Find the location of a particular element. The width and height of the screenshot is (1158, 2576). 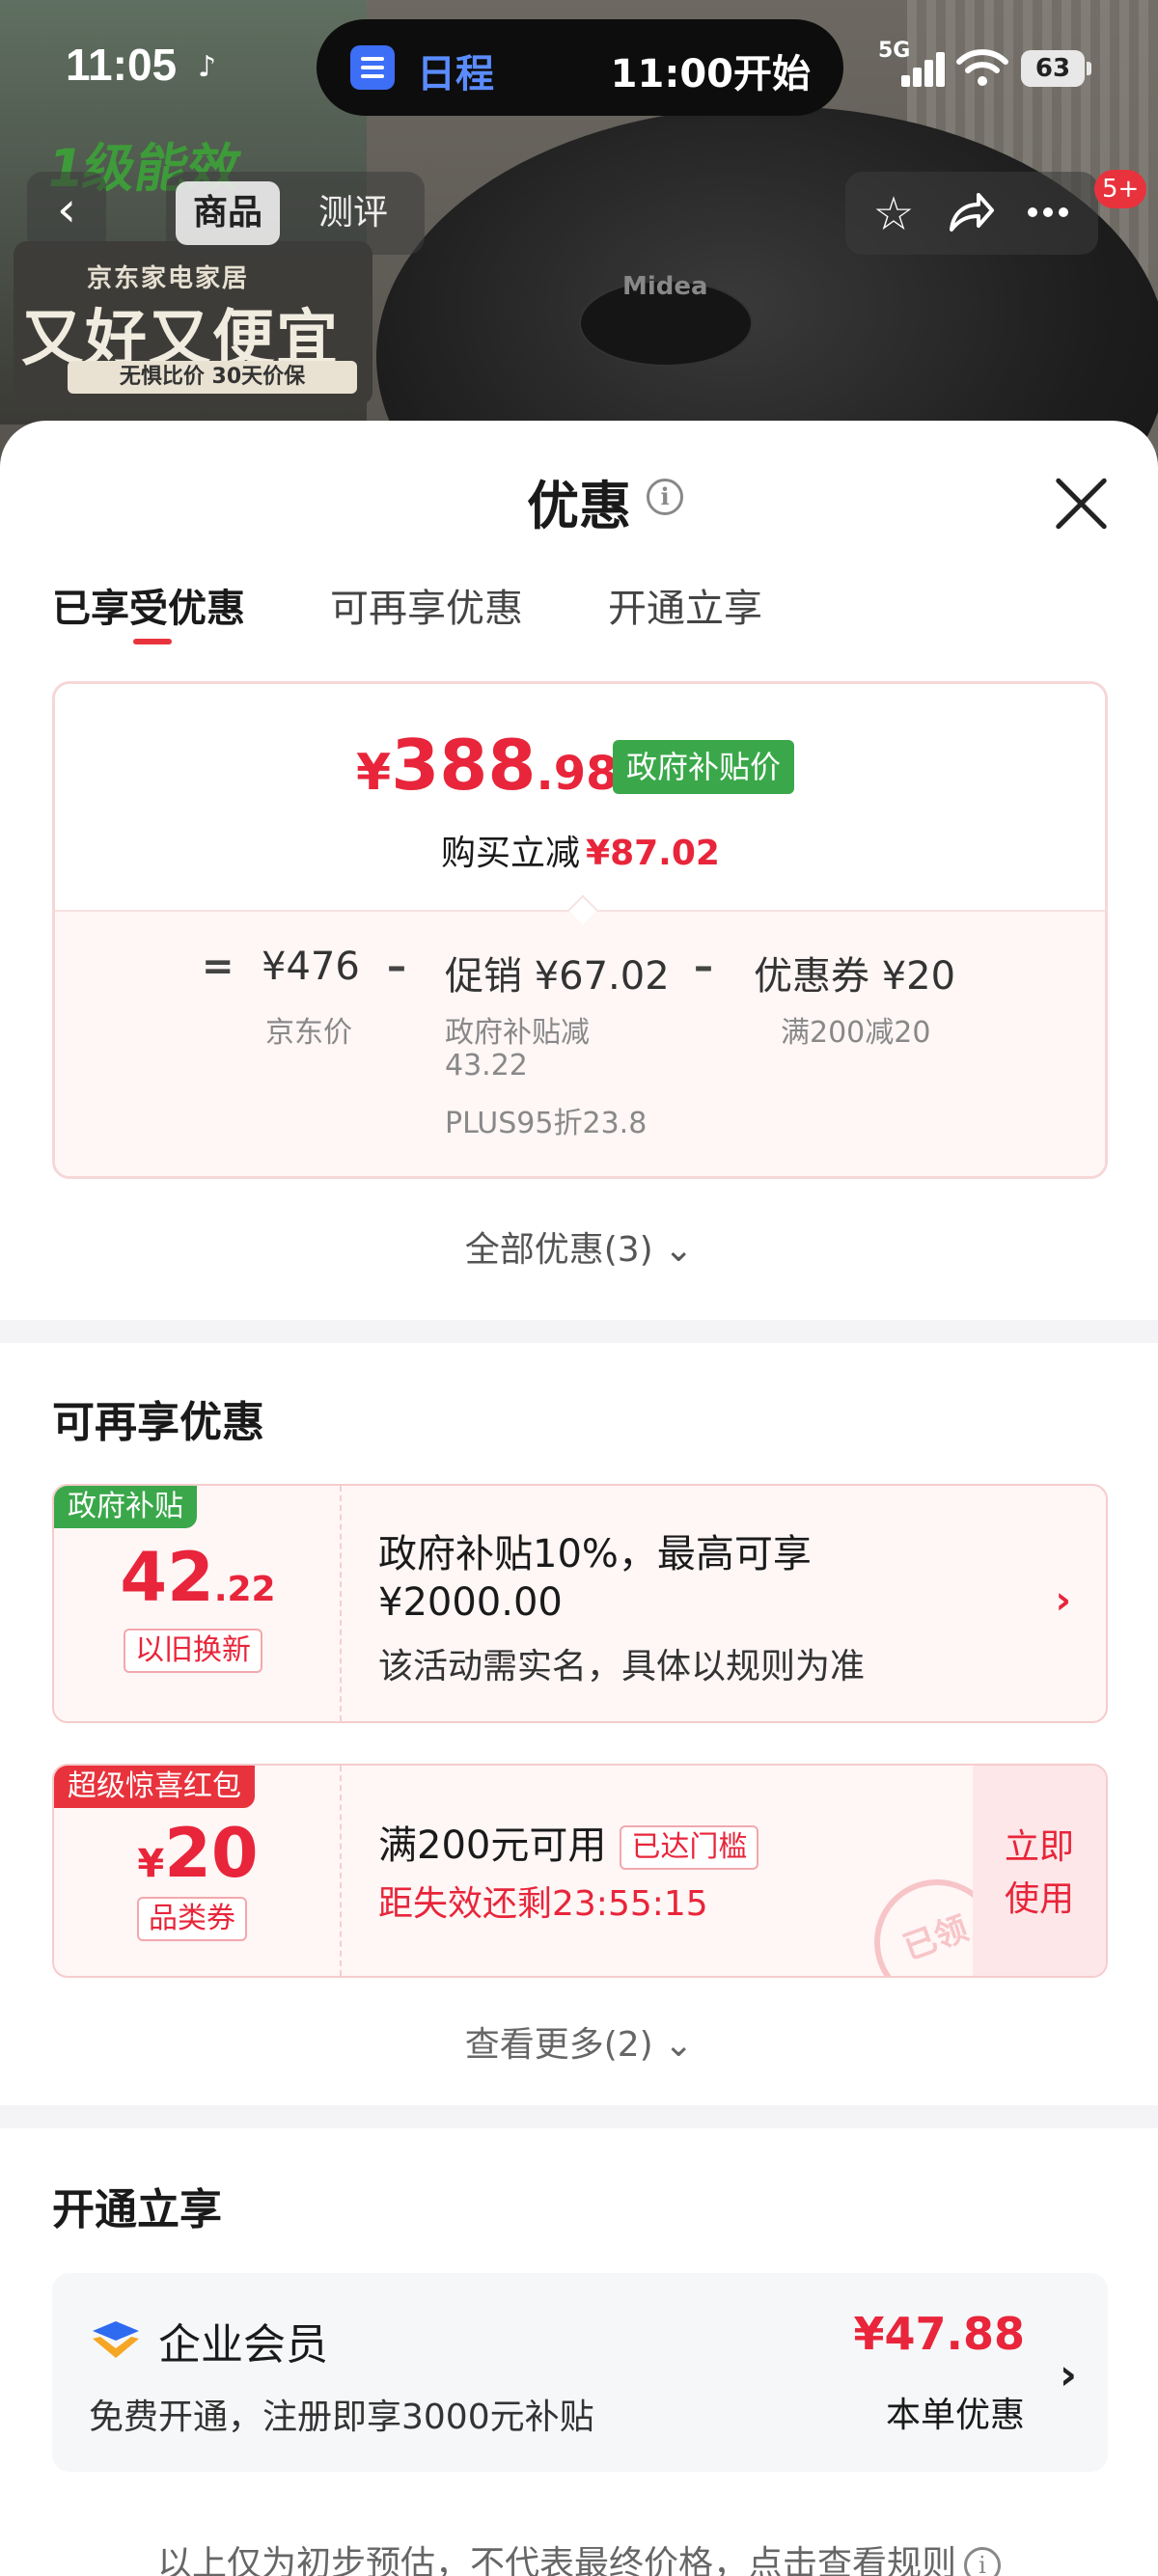

use-now-button: 立即 使用 is located at coordinates (1039, 1871).